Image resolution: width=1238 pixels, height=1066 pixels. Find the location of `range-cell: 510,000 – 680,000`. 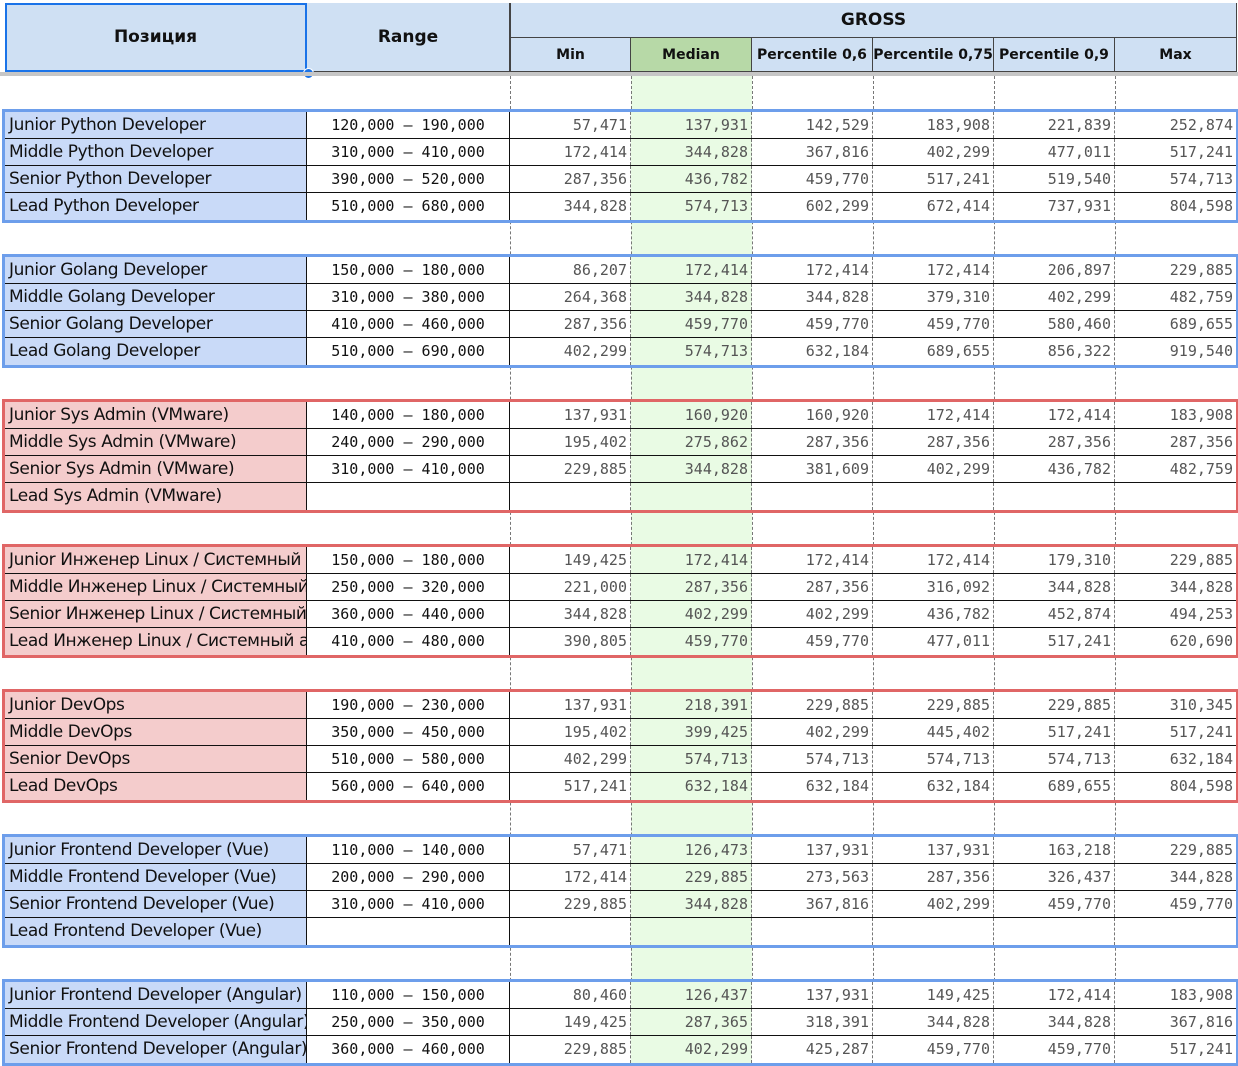

range-cell: 510,000 – 680,000 is located at coordinates (408, 206).